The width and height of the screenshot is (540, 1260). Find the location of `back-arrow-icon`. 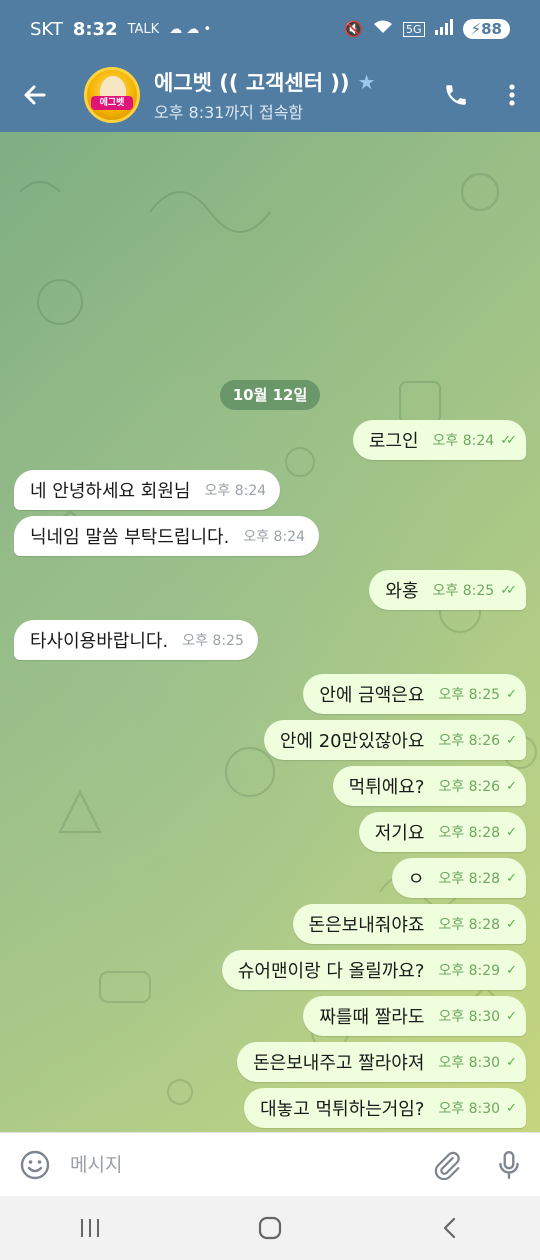

back-arrow-icon is located at coordinates (35, 95).